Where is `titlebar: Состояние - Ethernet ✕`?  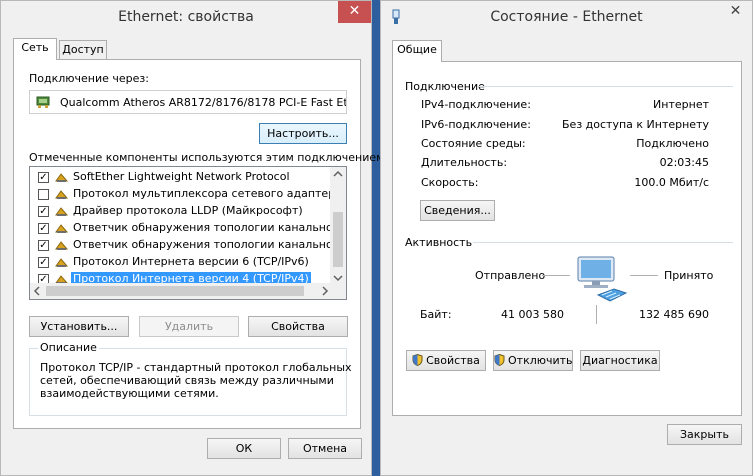 titlebar: Состояние - Ethernet ✕ is located at coordinates (566, 17).